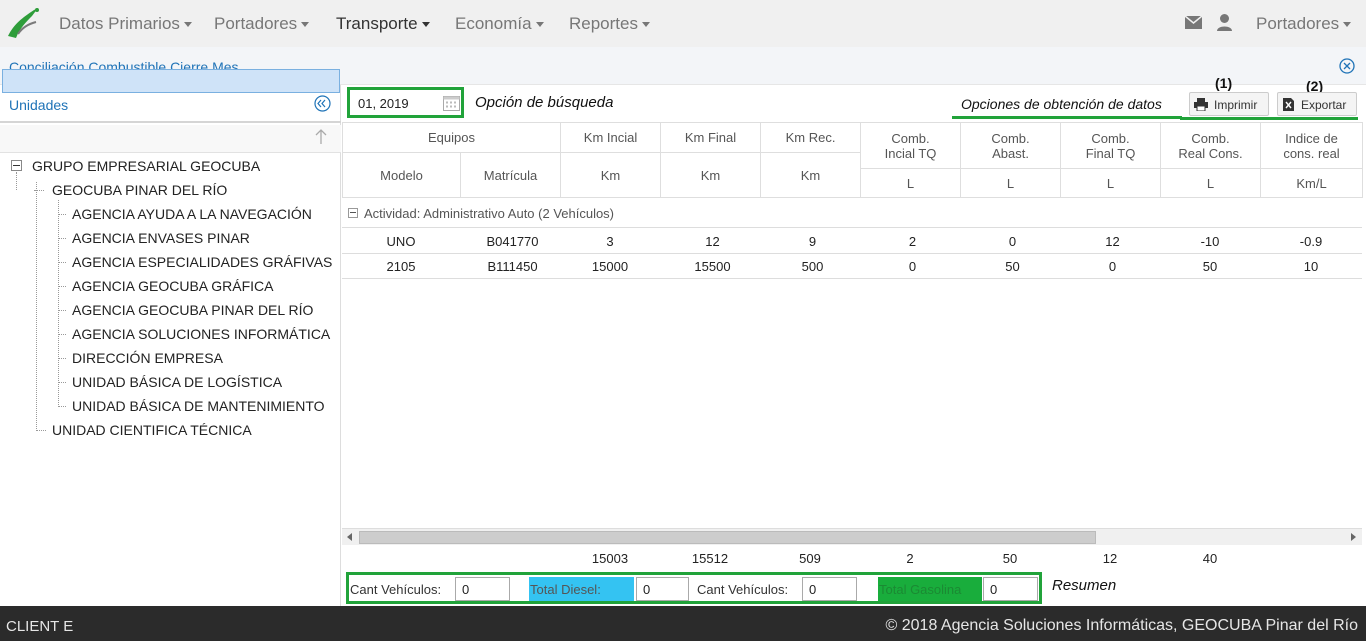 The image size is (1366, 641). What do you see at coordinates (912, 241) in the screenshot?
I see `cell-comb-inicial: 2` at bounding box center [912, 241].